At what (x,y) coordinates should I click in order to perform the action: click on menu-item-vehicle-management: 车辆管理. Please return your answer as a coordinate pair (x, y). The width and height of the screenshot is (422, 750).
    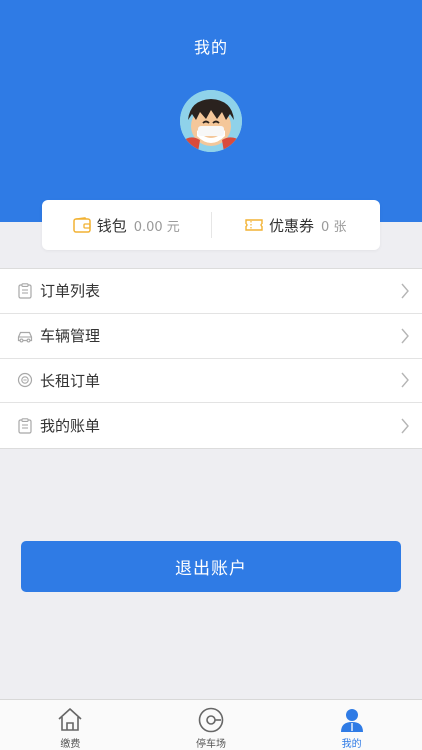
    Looking at the image, I should click on (211, 336).